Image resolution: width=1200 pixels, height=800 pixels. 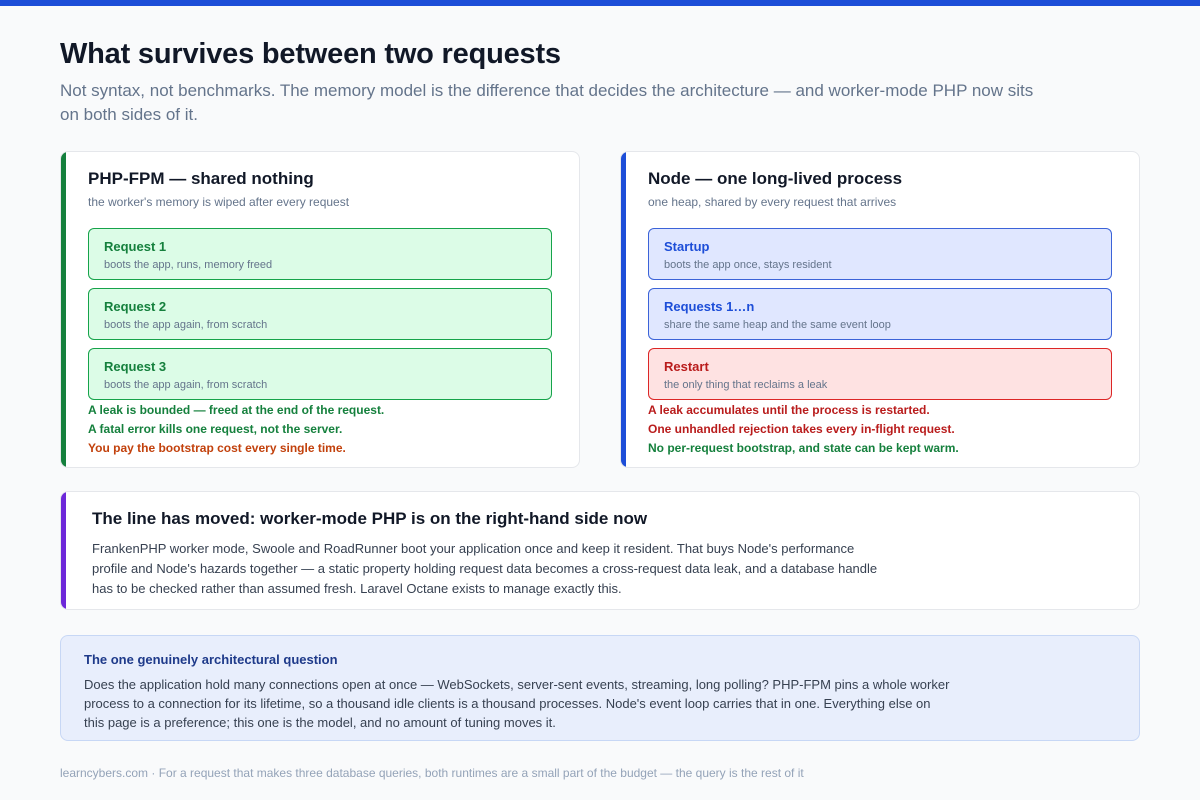 What do you see at coordinates (687, 246) in the screenshot?
I see `step-label: Startup` at bounding box center [687, 246].